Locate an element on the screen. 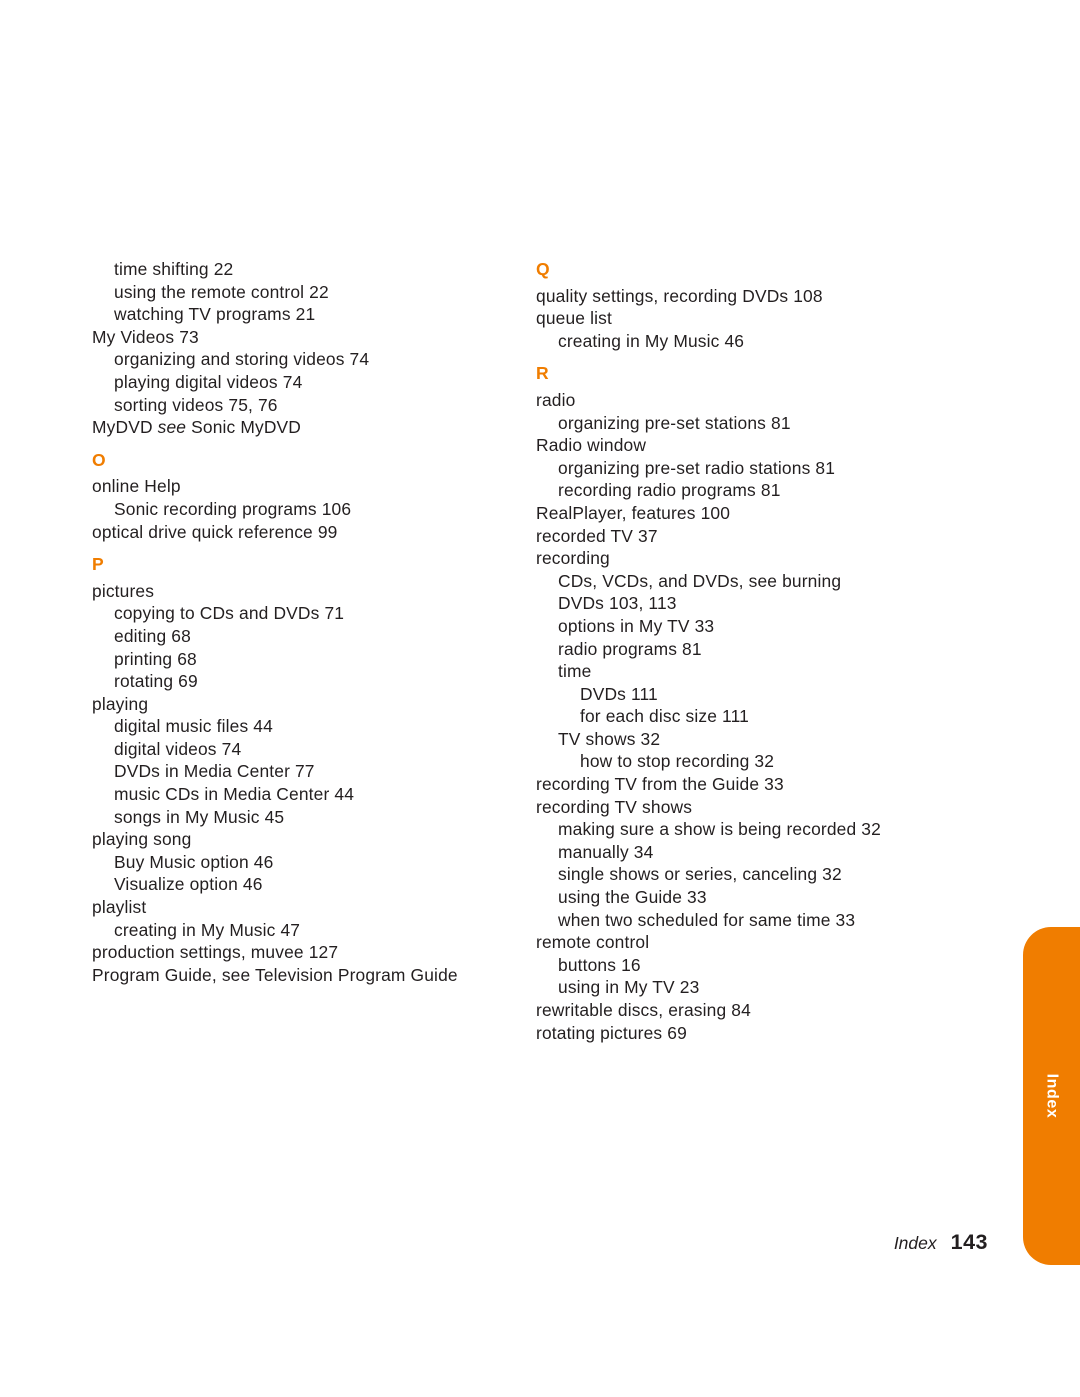  index-entry: creating in My Music 46 is located at coordinates (651, 340).